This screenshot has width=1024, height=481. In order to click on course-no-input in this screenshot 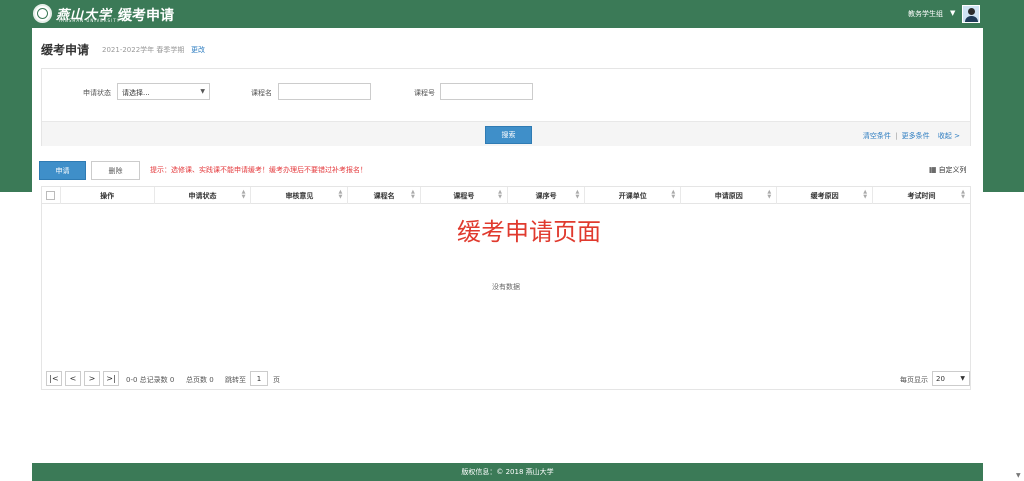, I will do `click(486, 91)`.